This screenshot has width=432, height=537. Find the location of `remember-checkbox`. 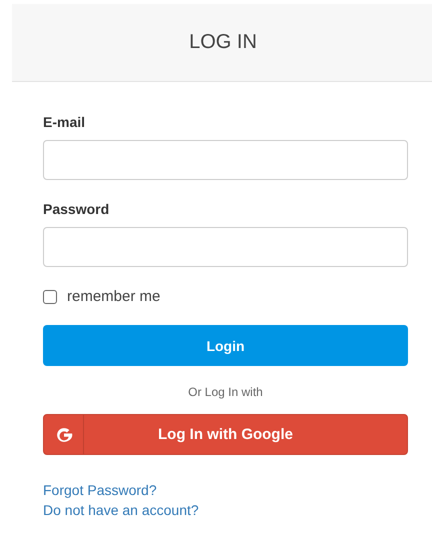

remember-checkbox is located at coordinates (50, 297).